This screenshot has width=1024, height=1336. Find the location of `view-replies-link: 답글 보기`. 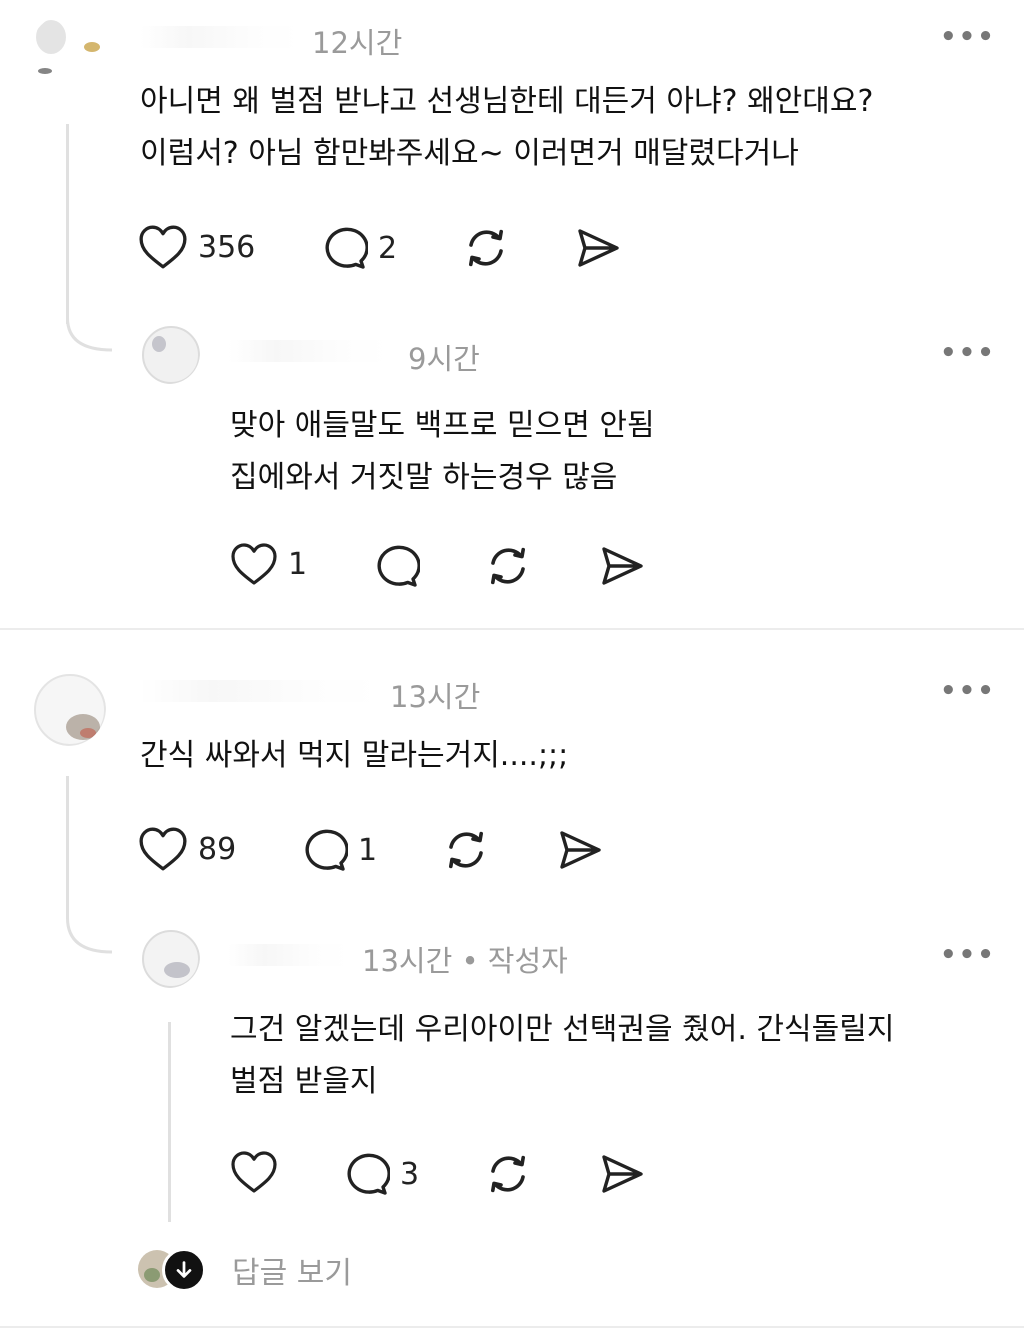

view-replies-link: 답글 보기 is located at coordinates (292, 1270).